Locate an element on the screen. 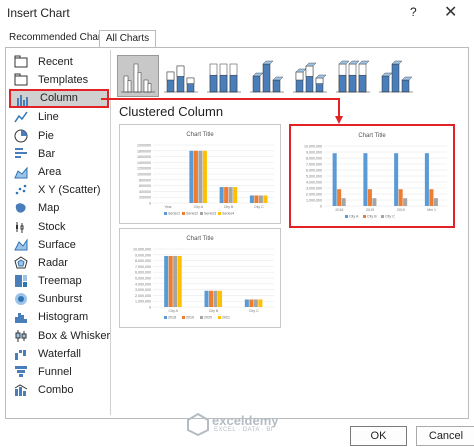  subtype-3d-stacked-column is located at coordinates (310, 76).